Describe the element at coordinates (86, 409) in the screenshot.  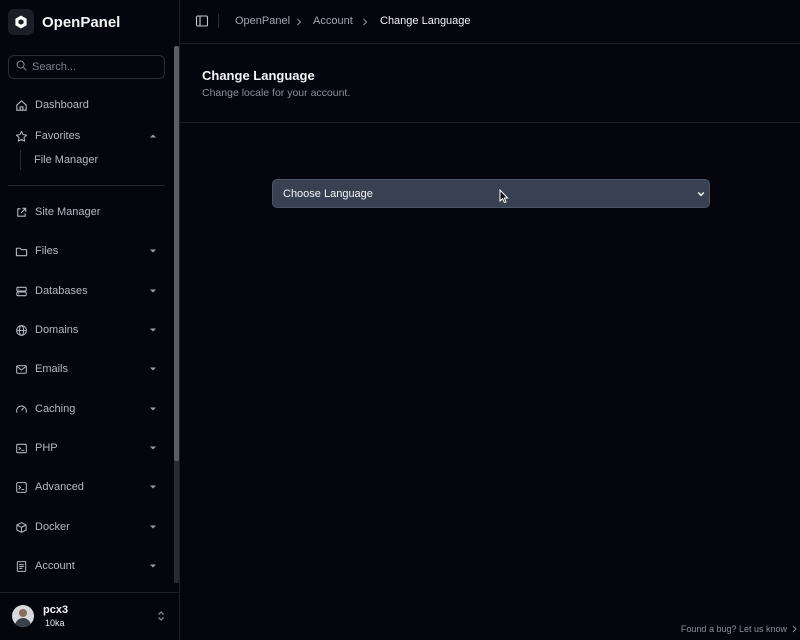
I see `sidebar-item-caching: Caching` at that location.